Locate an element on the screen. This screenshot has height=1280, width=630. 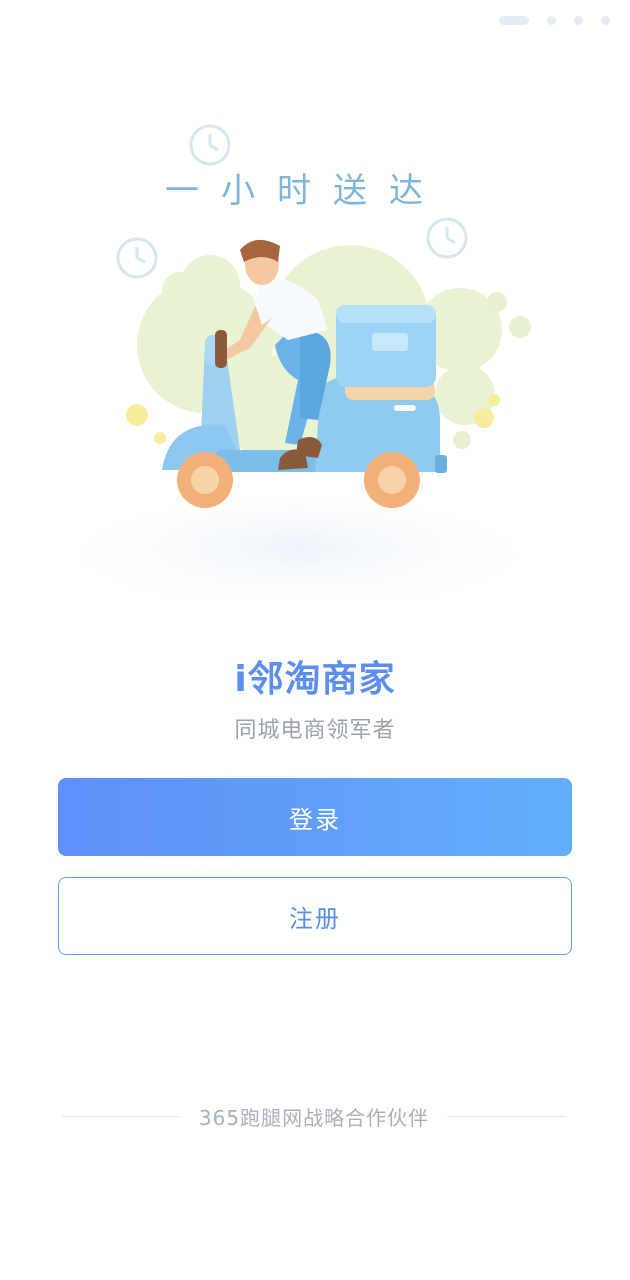
partner-text: 365跑腿网战略合作伙伴 is located at coordinates (314, 1118).